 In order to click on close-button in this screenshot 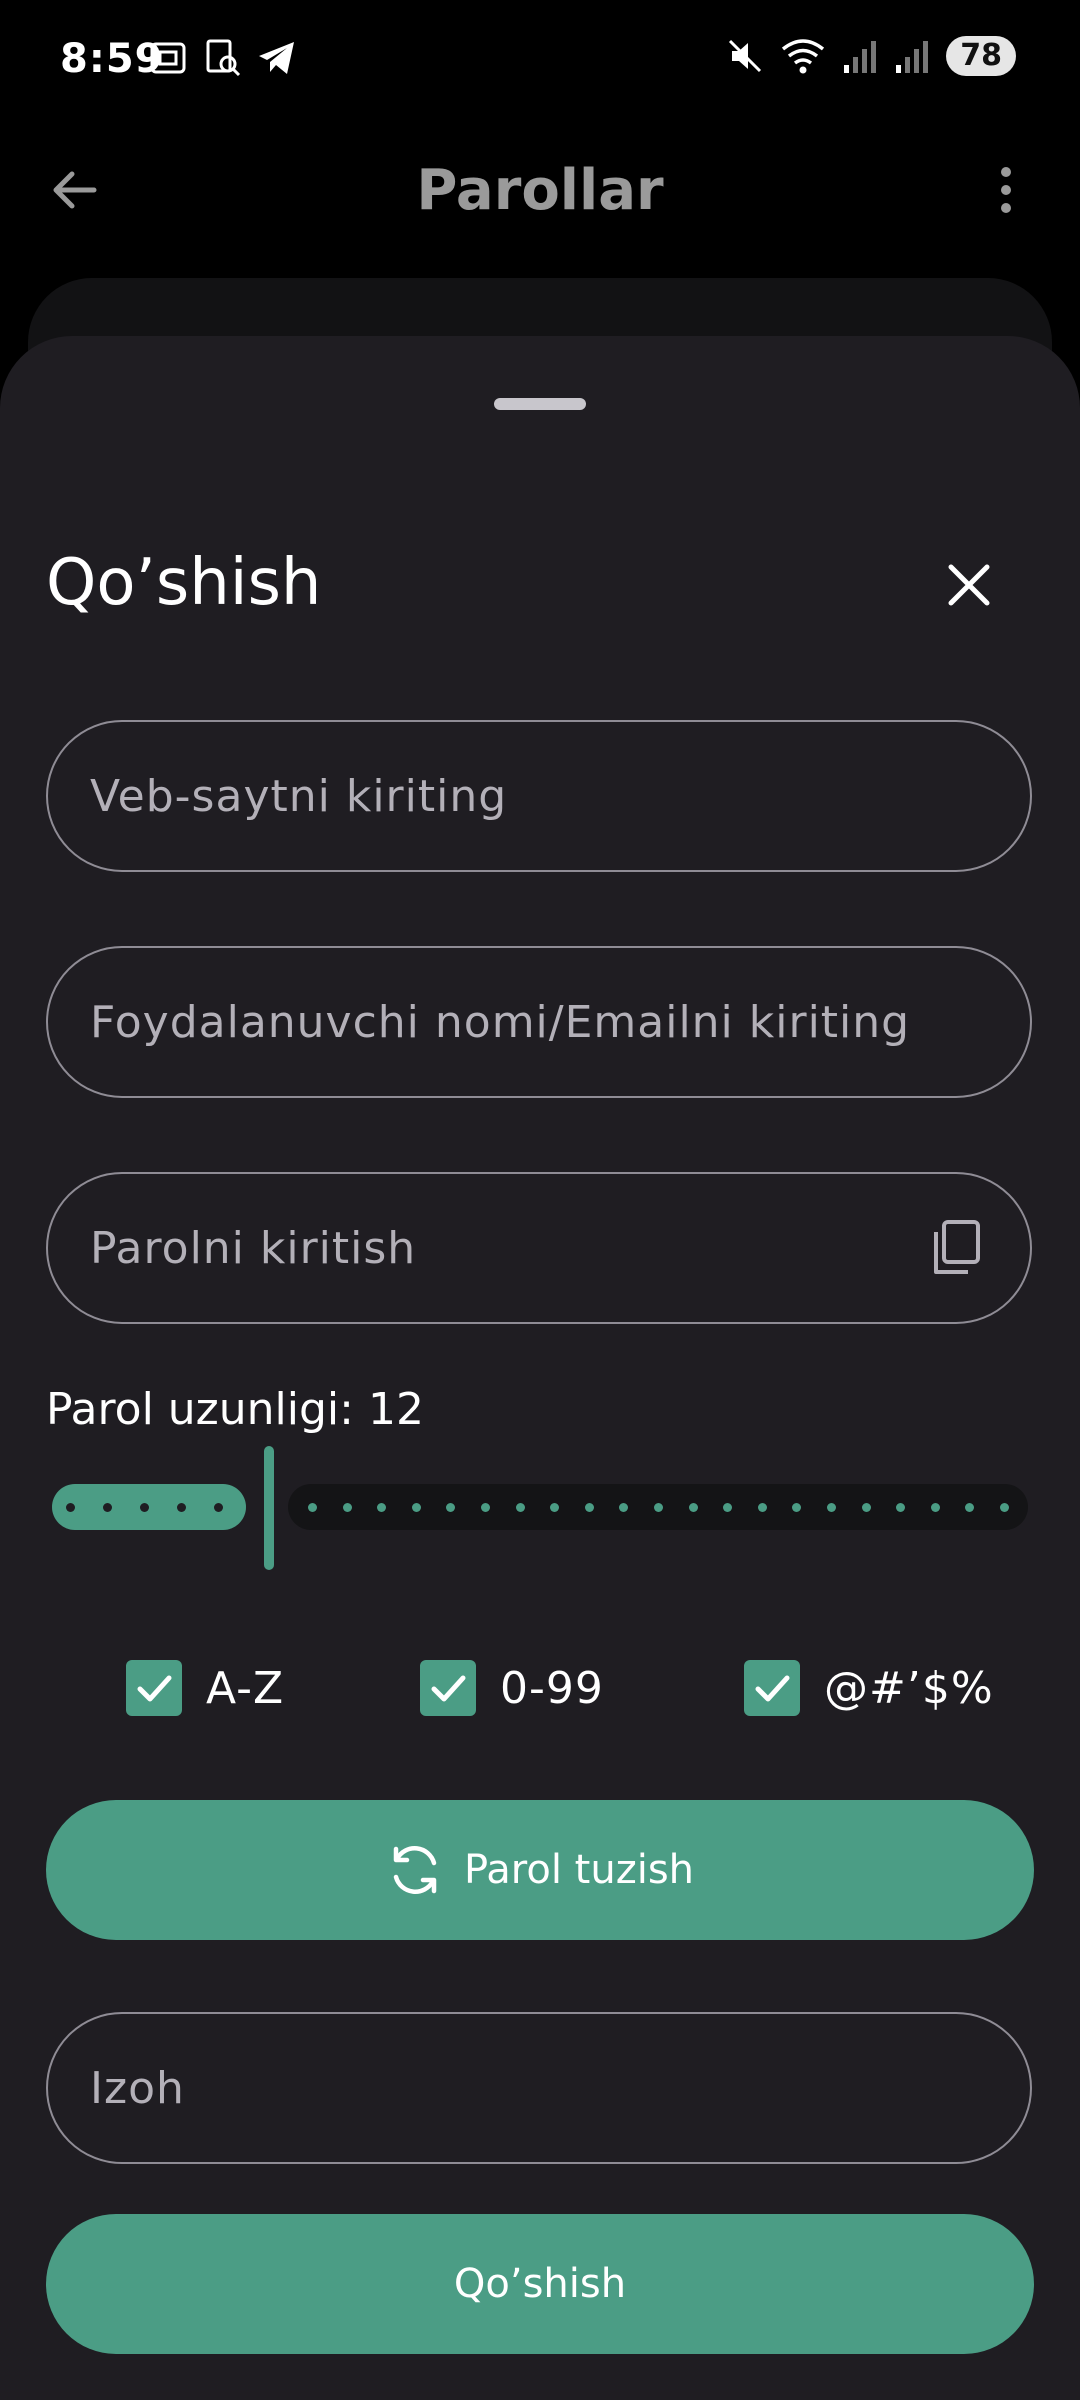, I will do `click(969, 585)`.